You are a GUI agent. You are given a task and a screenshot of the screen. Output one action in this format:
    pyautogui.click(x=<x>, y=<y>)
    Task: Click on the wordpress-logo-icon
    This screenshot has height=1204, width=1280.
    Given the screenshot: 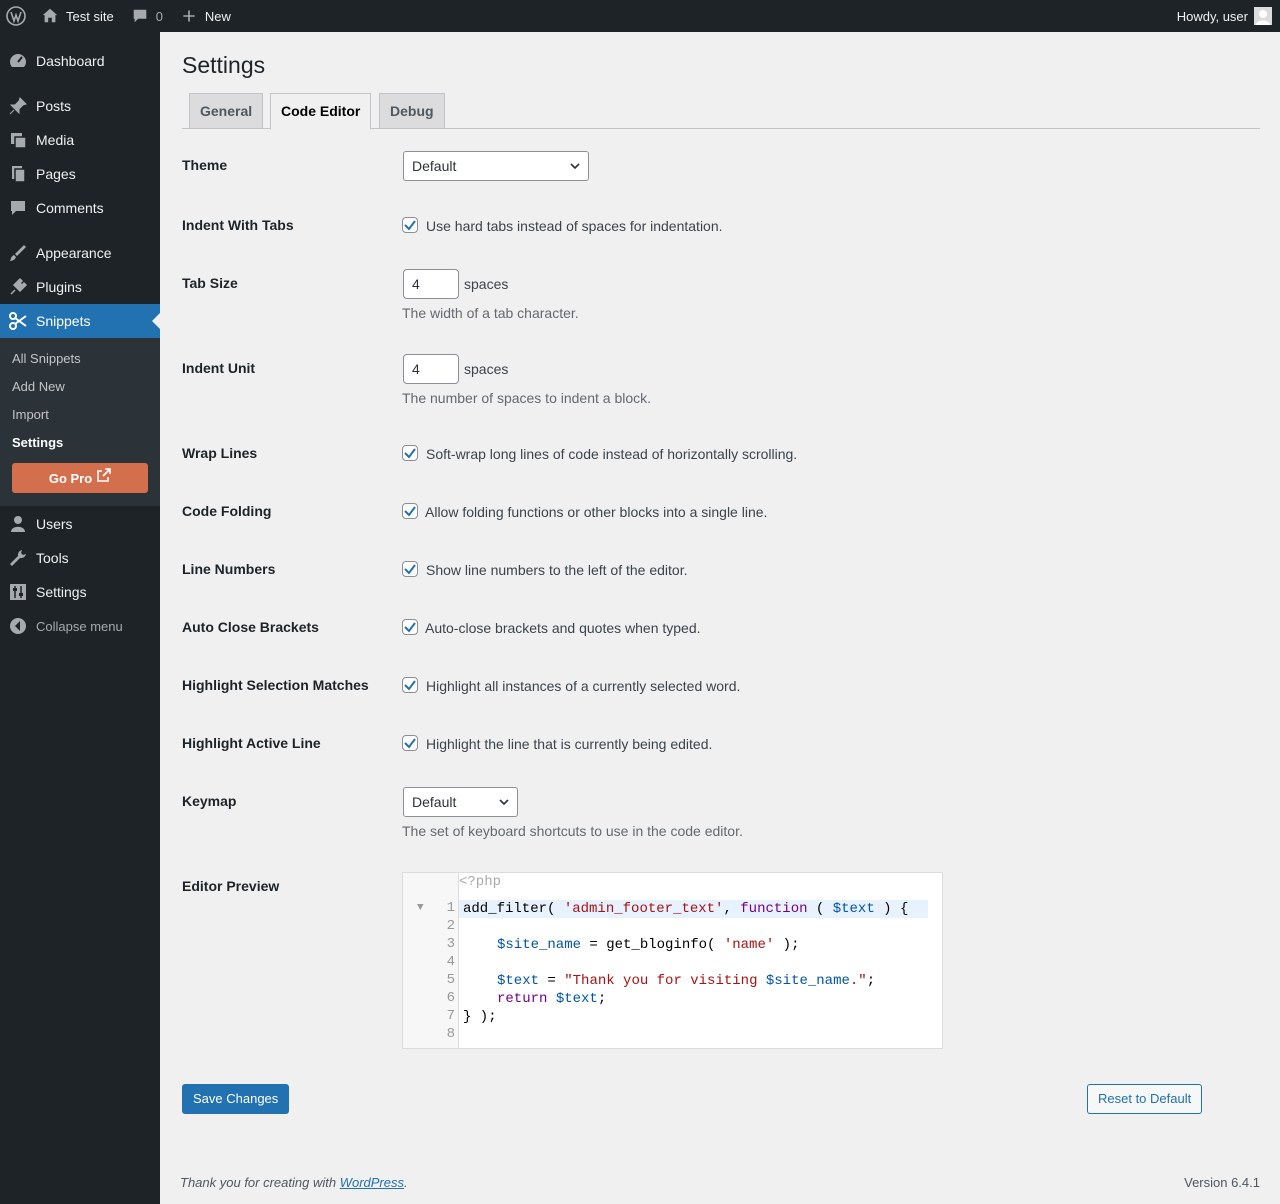 What is the action you would take?
    pyautogui.click(x=16, y=16)
    